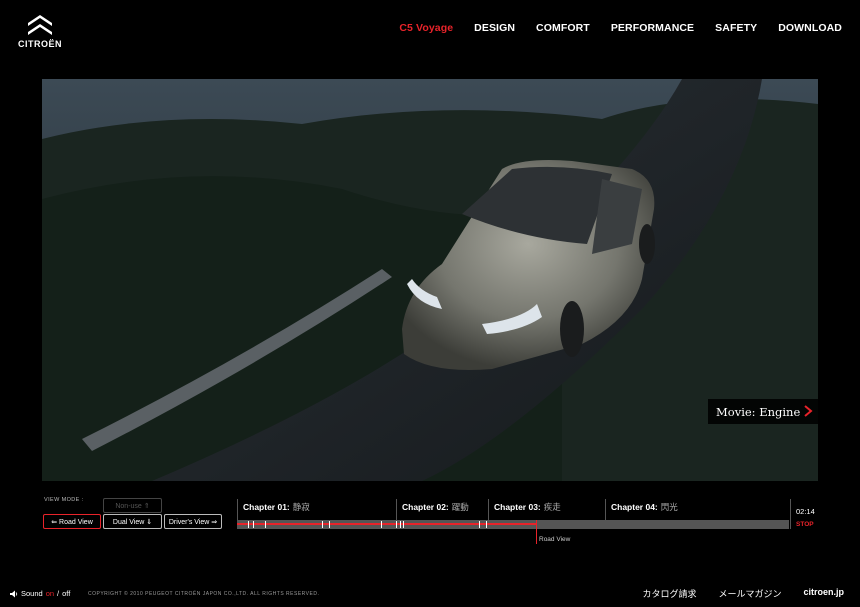  I want to click on chapter-title: 躍動, so click(460, 507).